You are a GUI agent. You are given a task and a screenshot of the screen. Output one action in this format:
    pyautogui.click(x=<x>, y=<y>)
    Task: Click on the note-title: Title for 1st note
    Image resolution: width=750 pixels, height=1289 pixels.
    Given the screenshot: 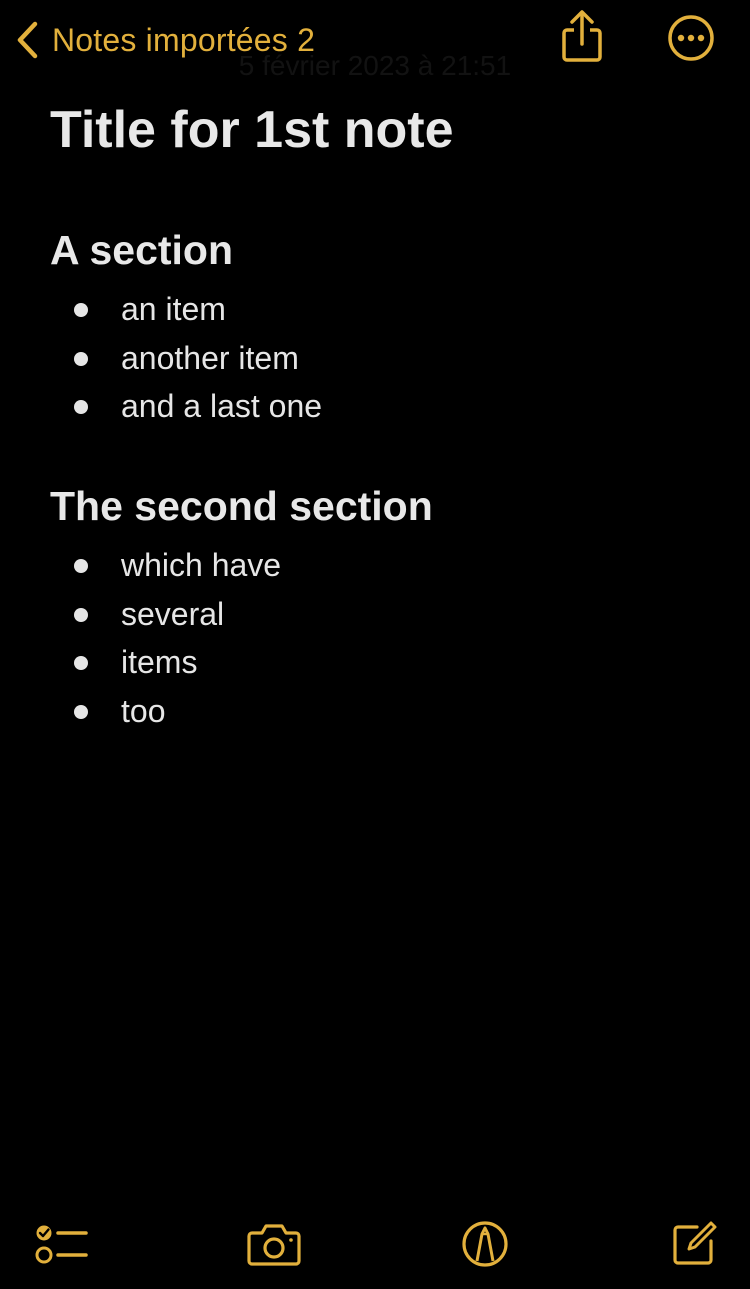 What is the action you would take?
    pyautogui.click(x=252, y=130)
    